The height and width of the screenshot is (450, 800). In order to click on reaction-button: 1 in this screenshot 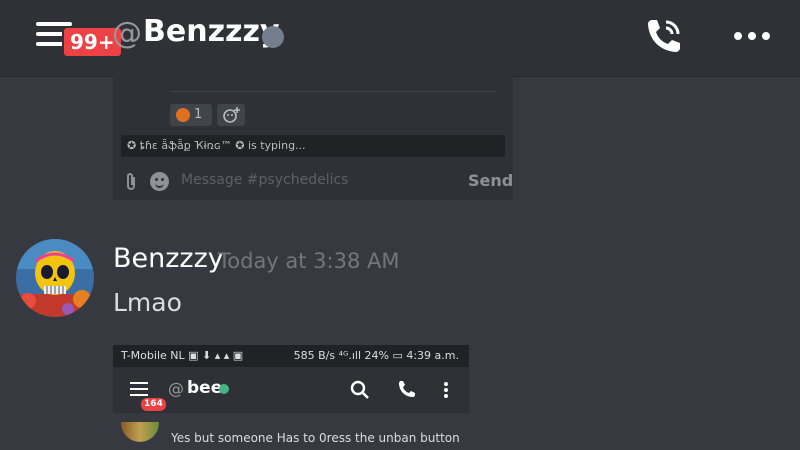, I will do `click(191, 115)`.